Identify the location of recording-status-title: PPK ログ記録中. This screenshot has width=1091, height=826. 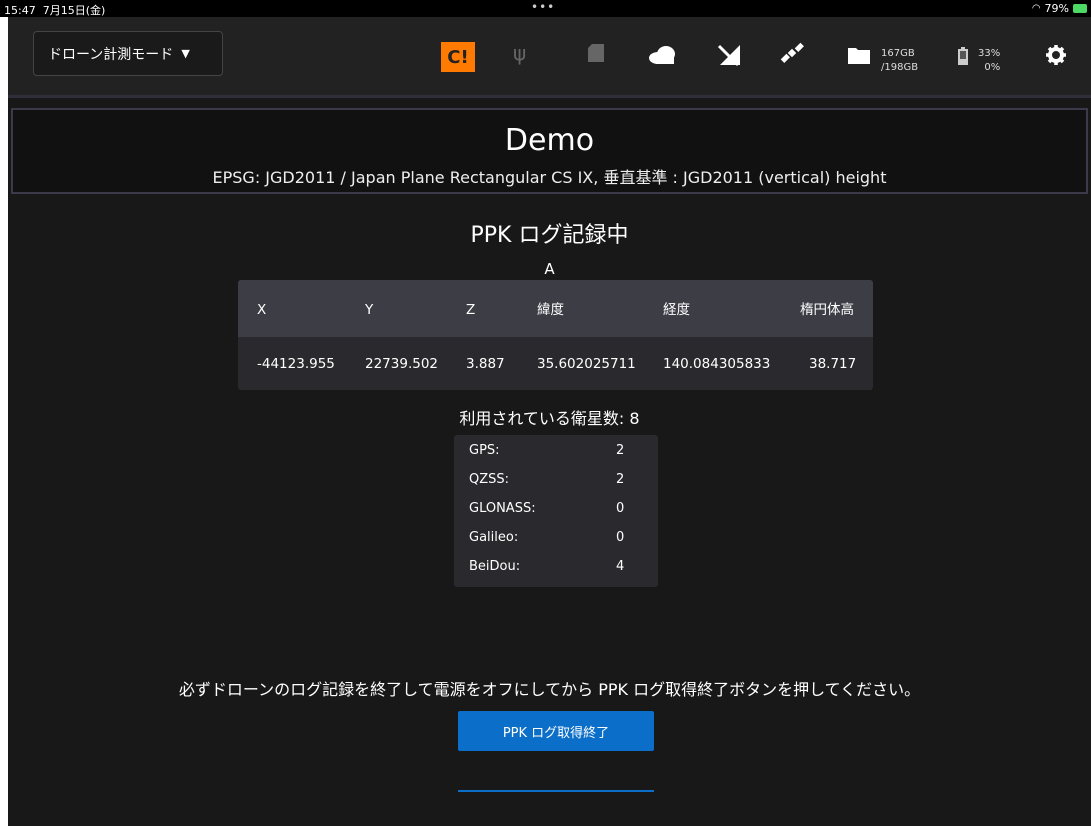
(549, 235).